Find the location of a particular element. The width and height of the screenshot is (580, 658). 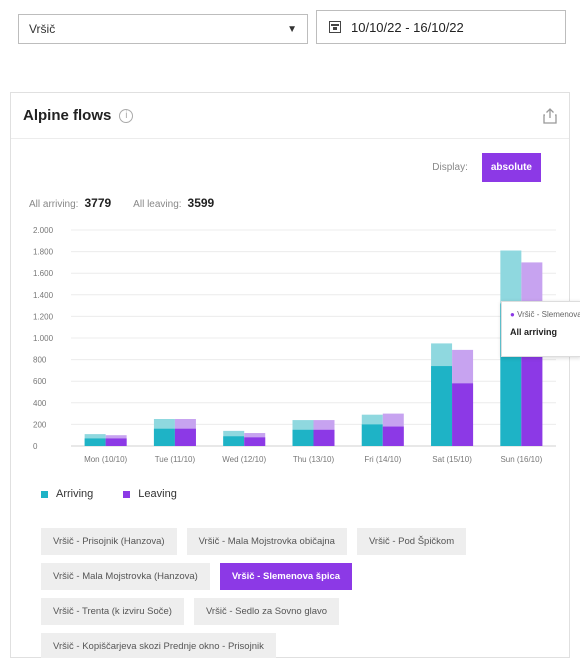

x-tick-label: Fri (14/10) is located at coordinates (382, 459).